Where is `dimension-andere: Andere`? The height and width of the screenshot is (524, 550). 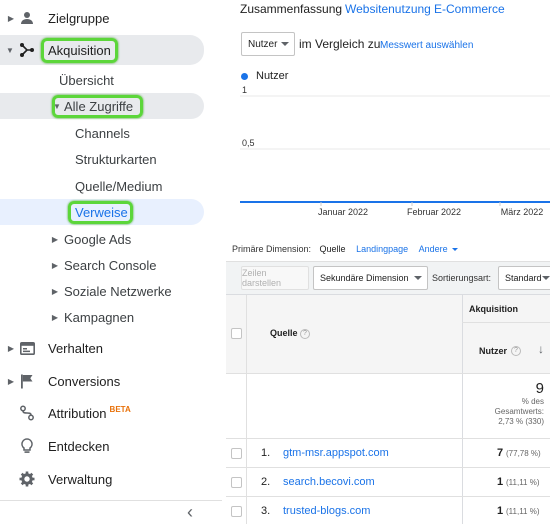
dimension-andere: Andere is located at coordinates (433, 249).